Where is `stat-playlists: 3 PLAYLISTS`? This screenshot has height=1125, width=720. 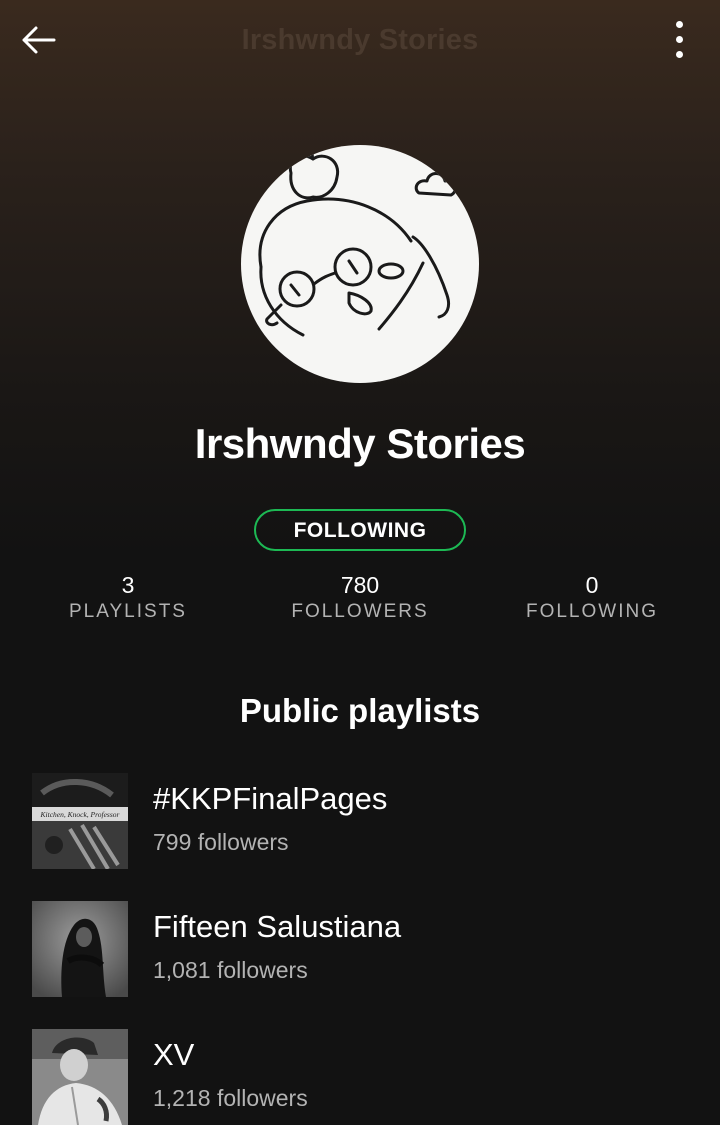
stat-playlists: 3 PLAYLISTS is located at coordinates (128, 597).